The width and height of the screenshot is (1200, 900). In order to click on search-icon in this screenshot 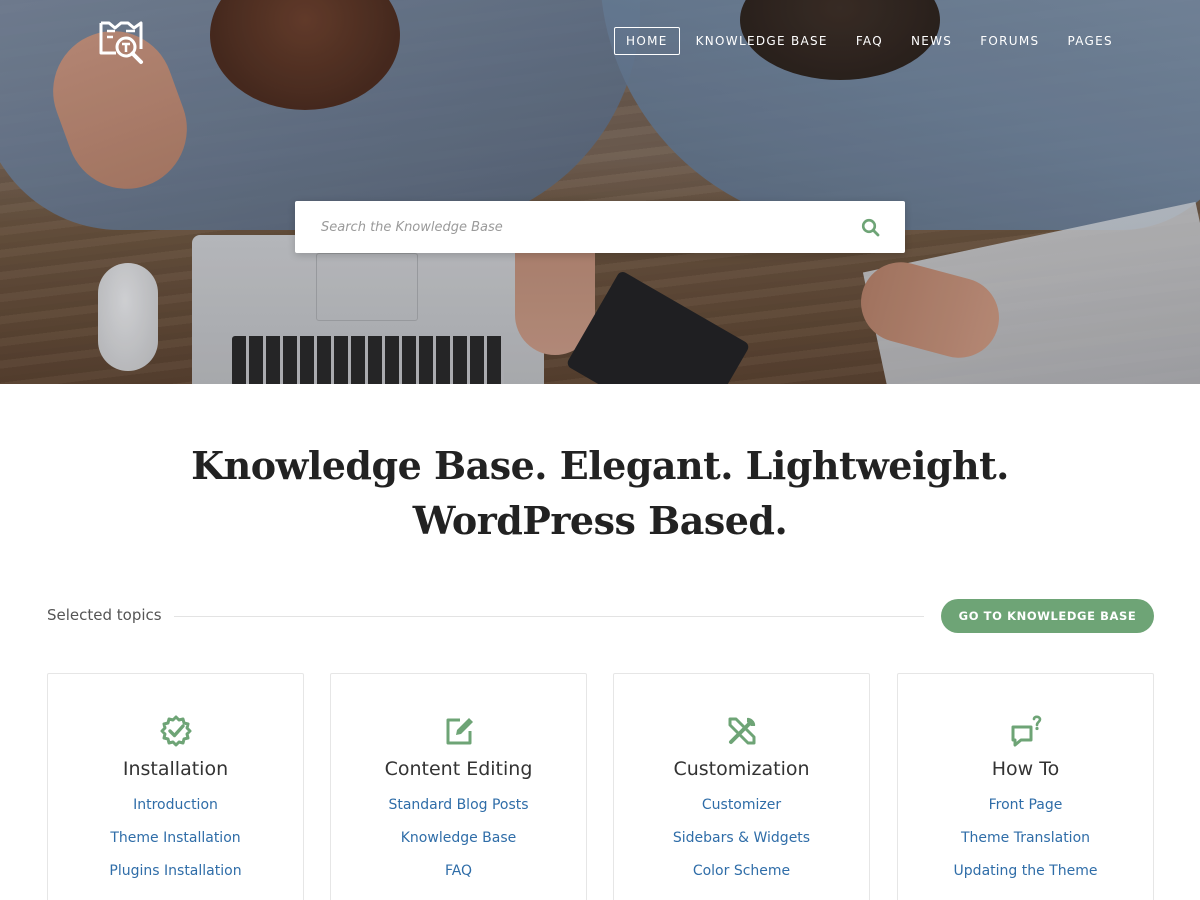, I will do `click(870, 227)`.